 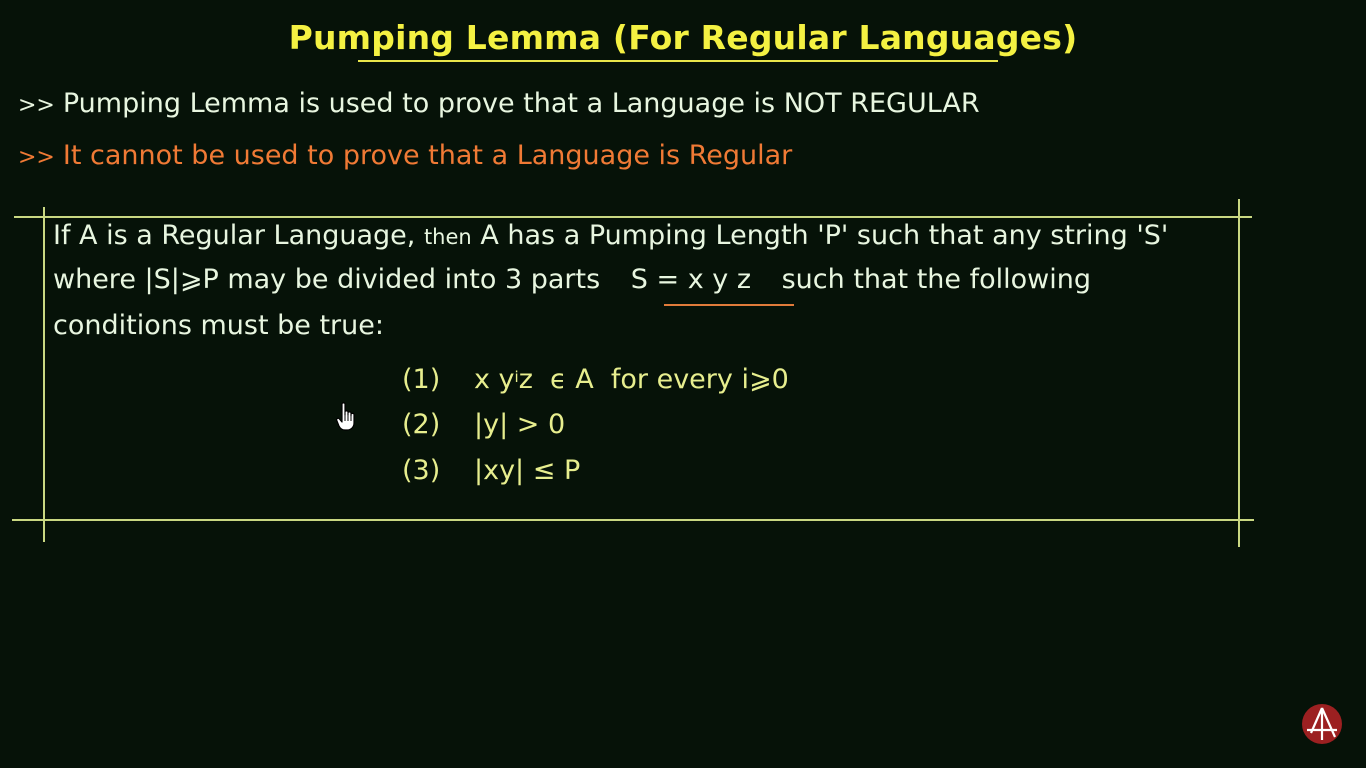 What do you see at coordinates (653, 379) in the screenshot?
I see `condition-1-post: z ϵ A for every i⩾0` at bounding box center [653, 379].